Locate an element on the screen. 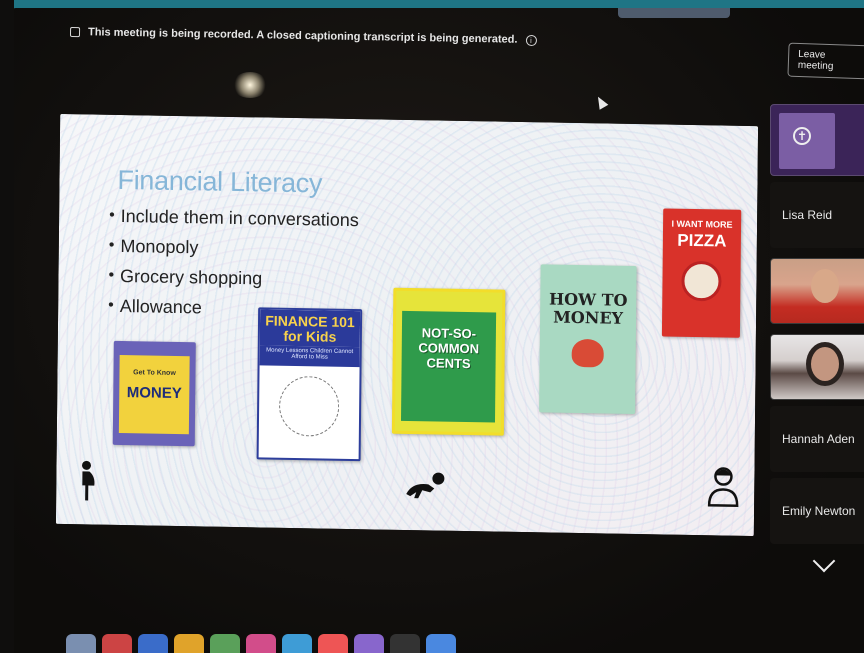 The image size is (864, 653). book-cover-i-want-more-pizza: I WANT MORE PIZZA is located at coordinates (701, 273).